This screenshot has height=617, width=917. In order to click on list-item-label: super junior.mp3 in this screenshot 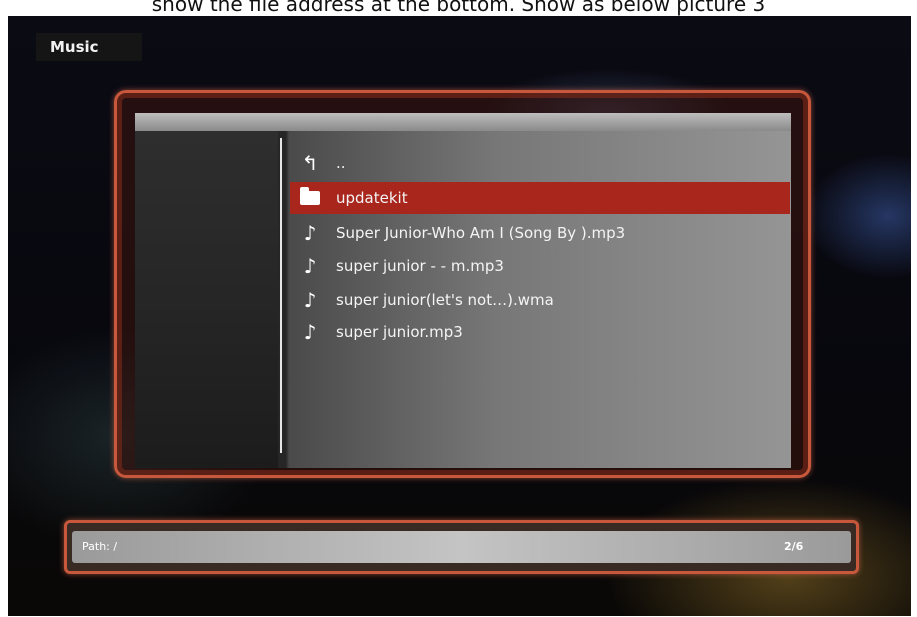, I will do `click(399, 332)`.